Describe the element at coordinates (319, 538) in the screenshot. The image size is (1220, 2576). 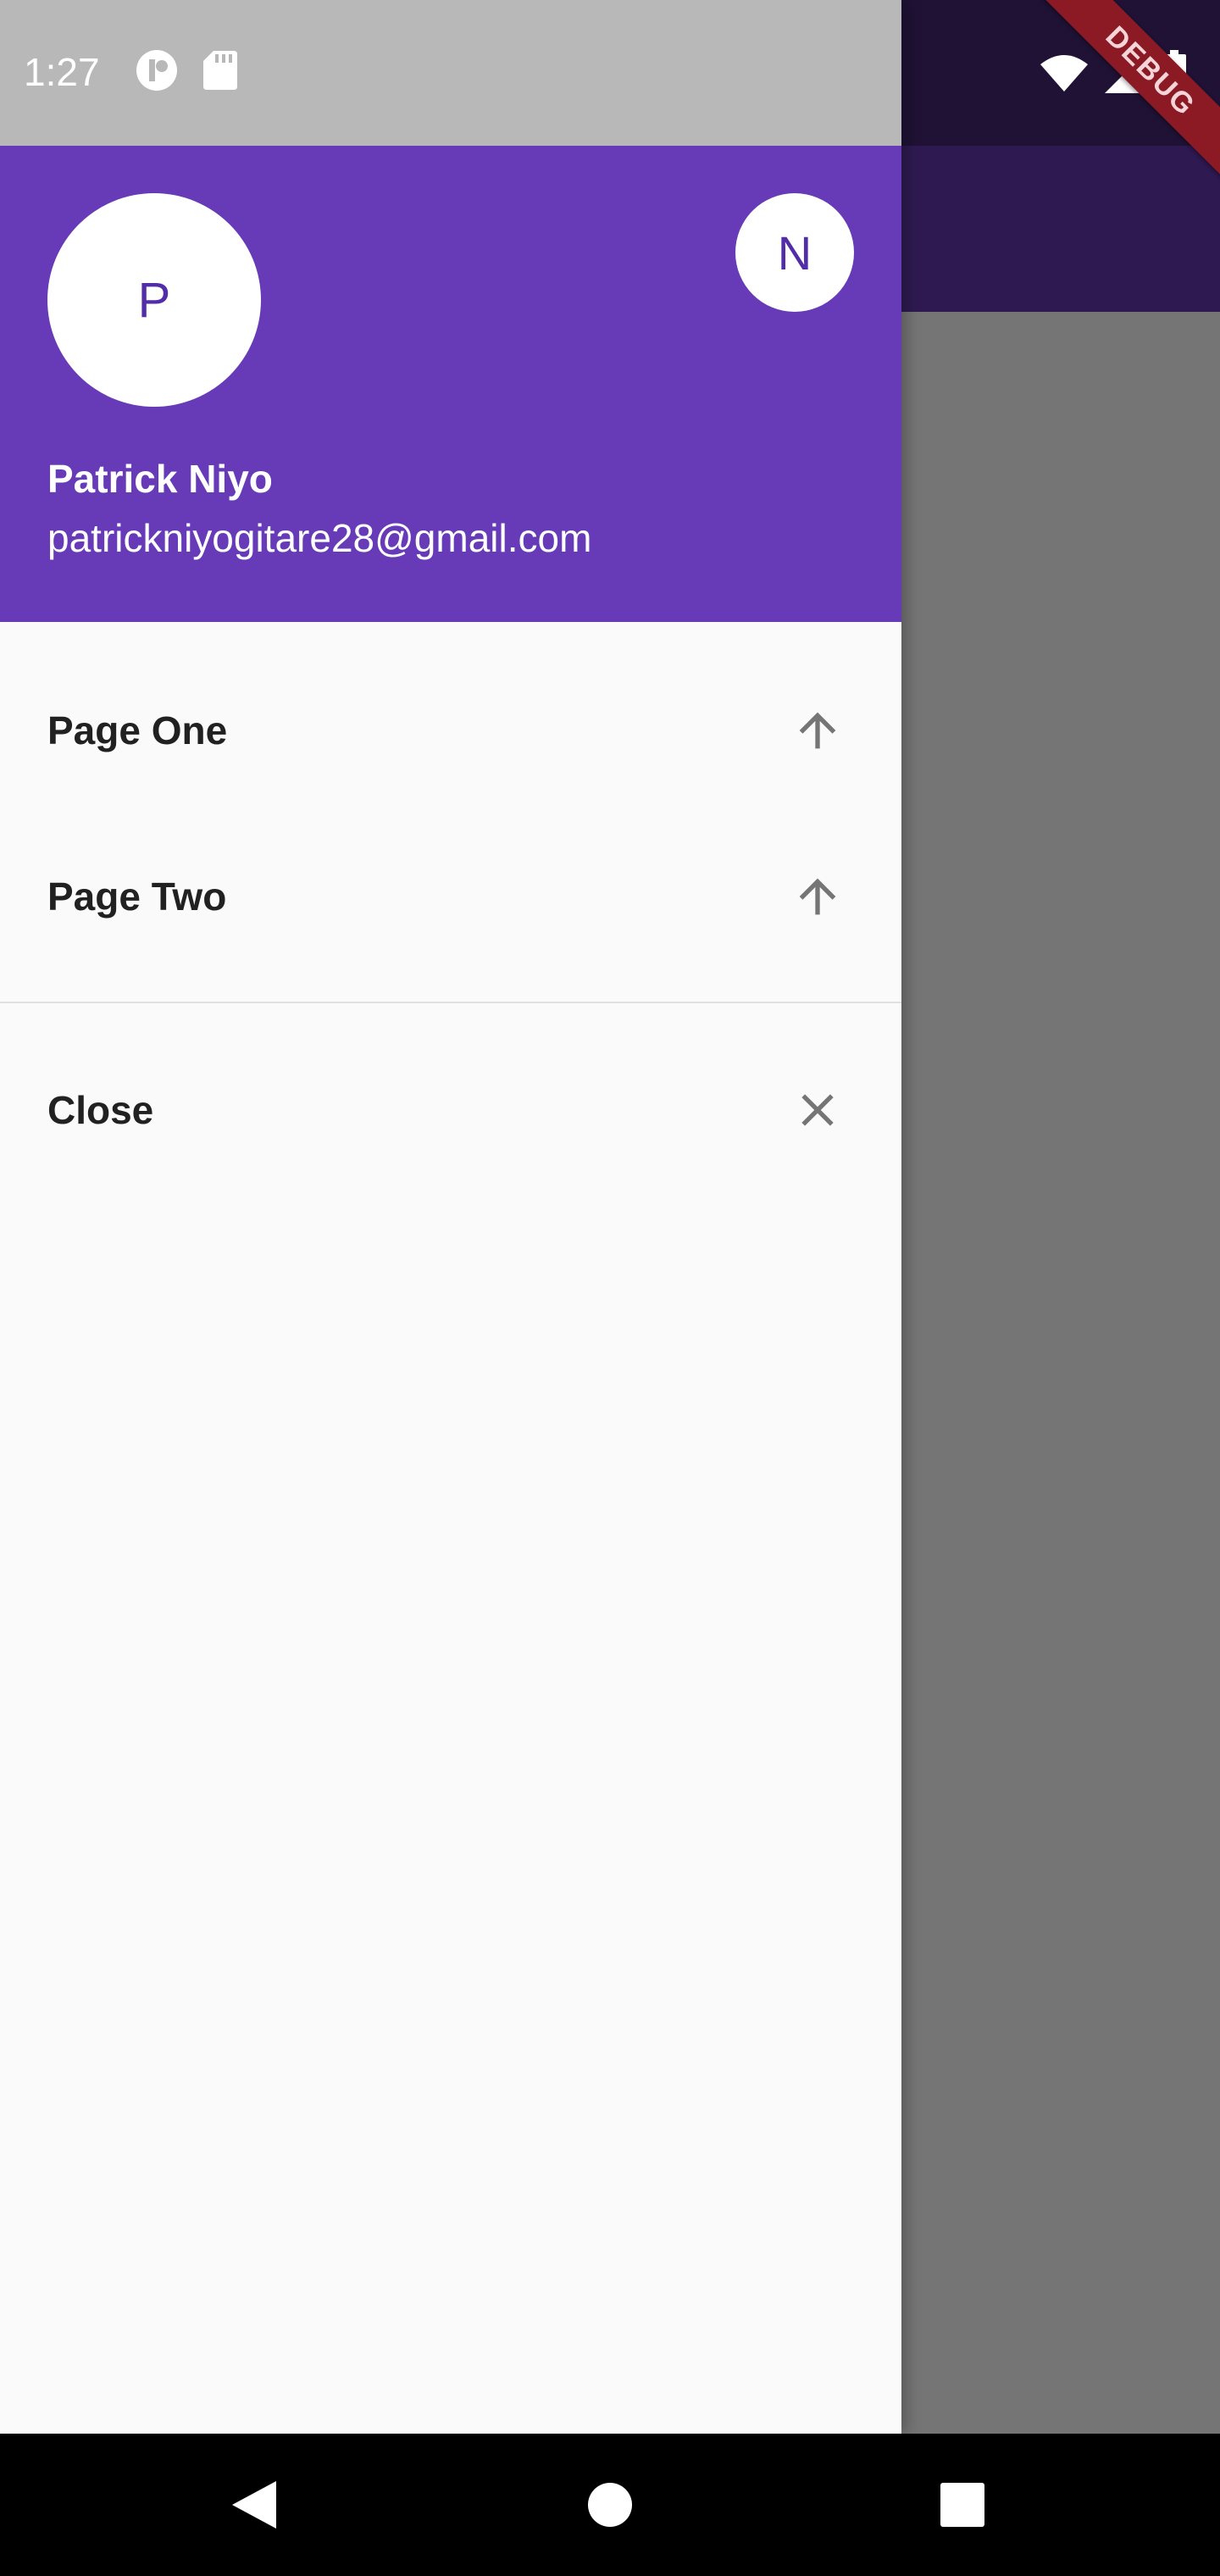
I see `account-email: patrickniyogitare28@gmail.com` at that location.